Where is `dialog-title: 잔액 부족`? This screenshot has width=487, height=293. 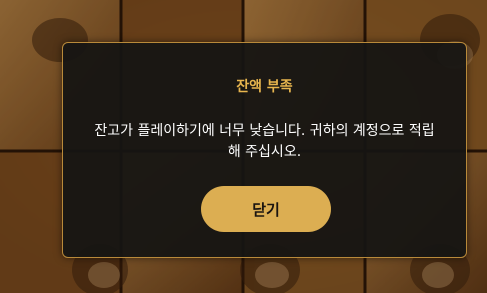 dialog-title: 잔액 부족 is located at coordinates (264, 87).